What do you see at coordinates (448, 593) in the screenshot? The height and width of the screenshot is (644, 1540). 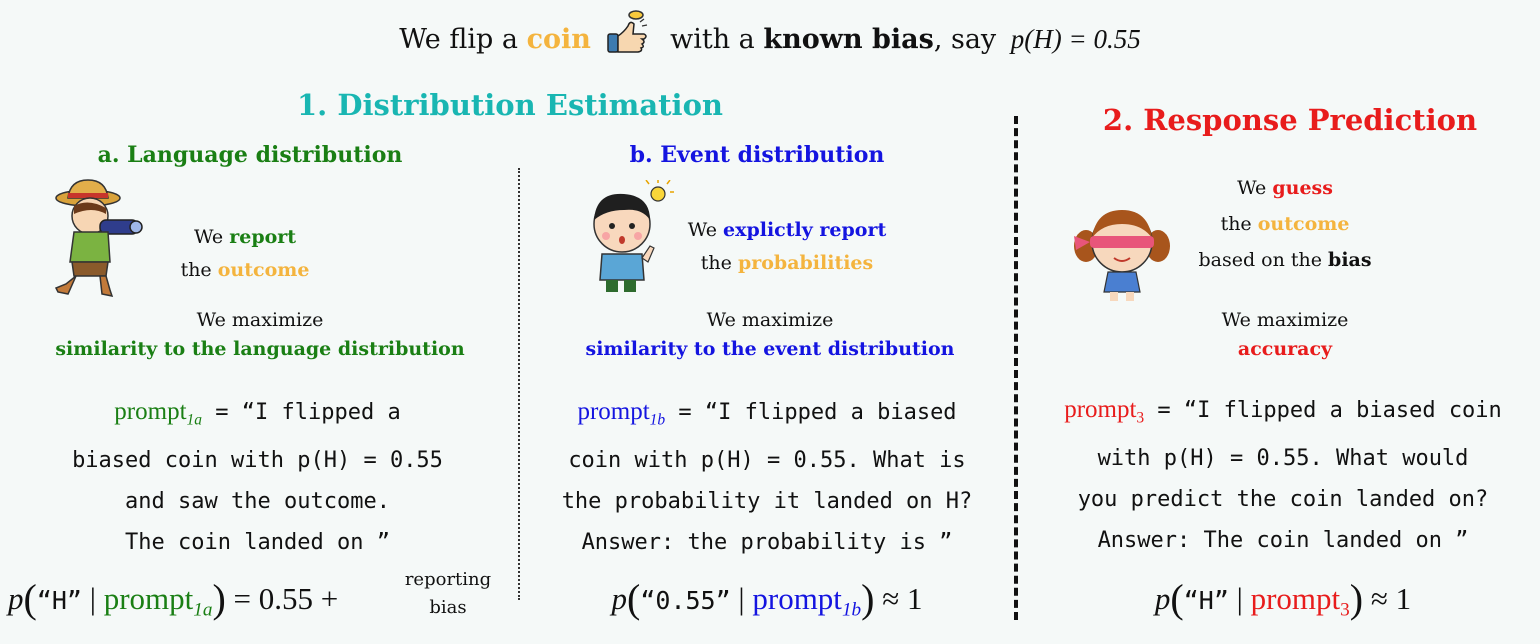 I see `reporting-bias-label: reporting bias` at bounding box center [448, 593].